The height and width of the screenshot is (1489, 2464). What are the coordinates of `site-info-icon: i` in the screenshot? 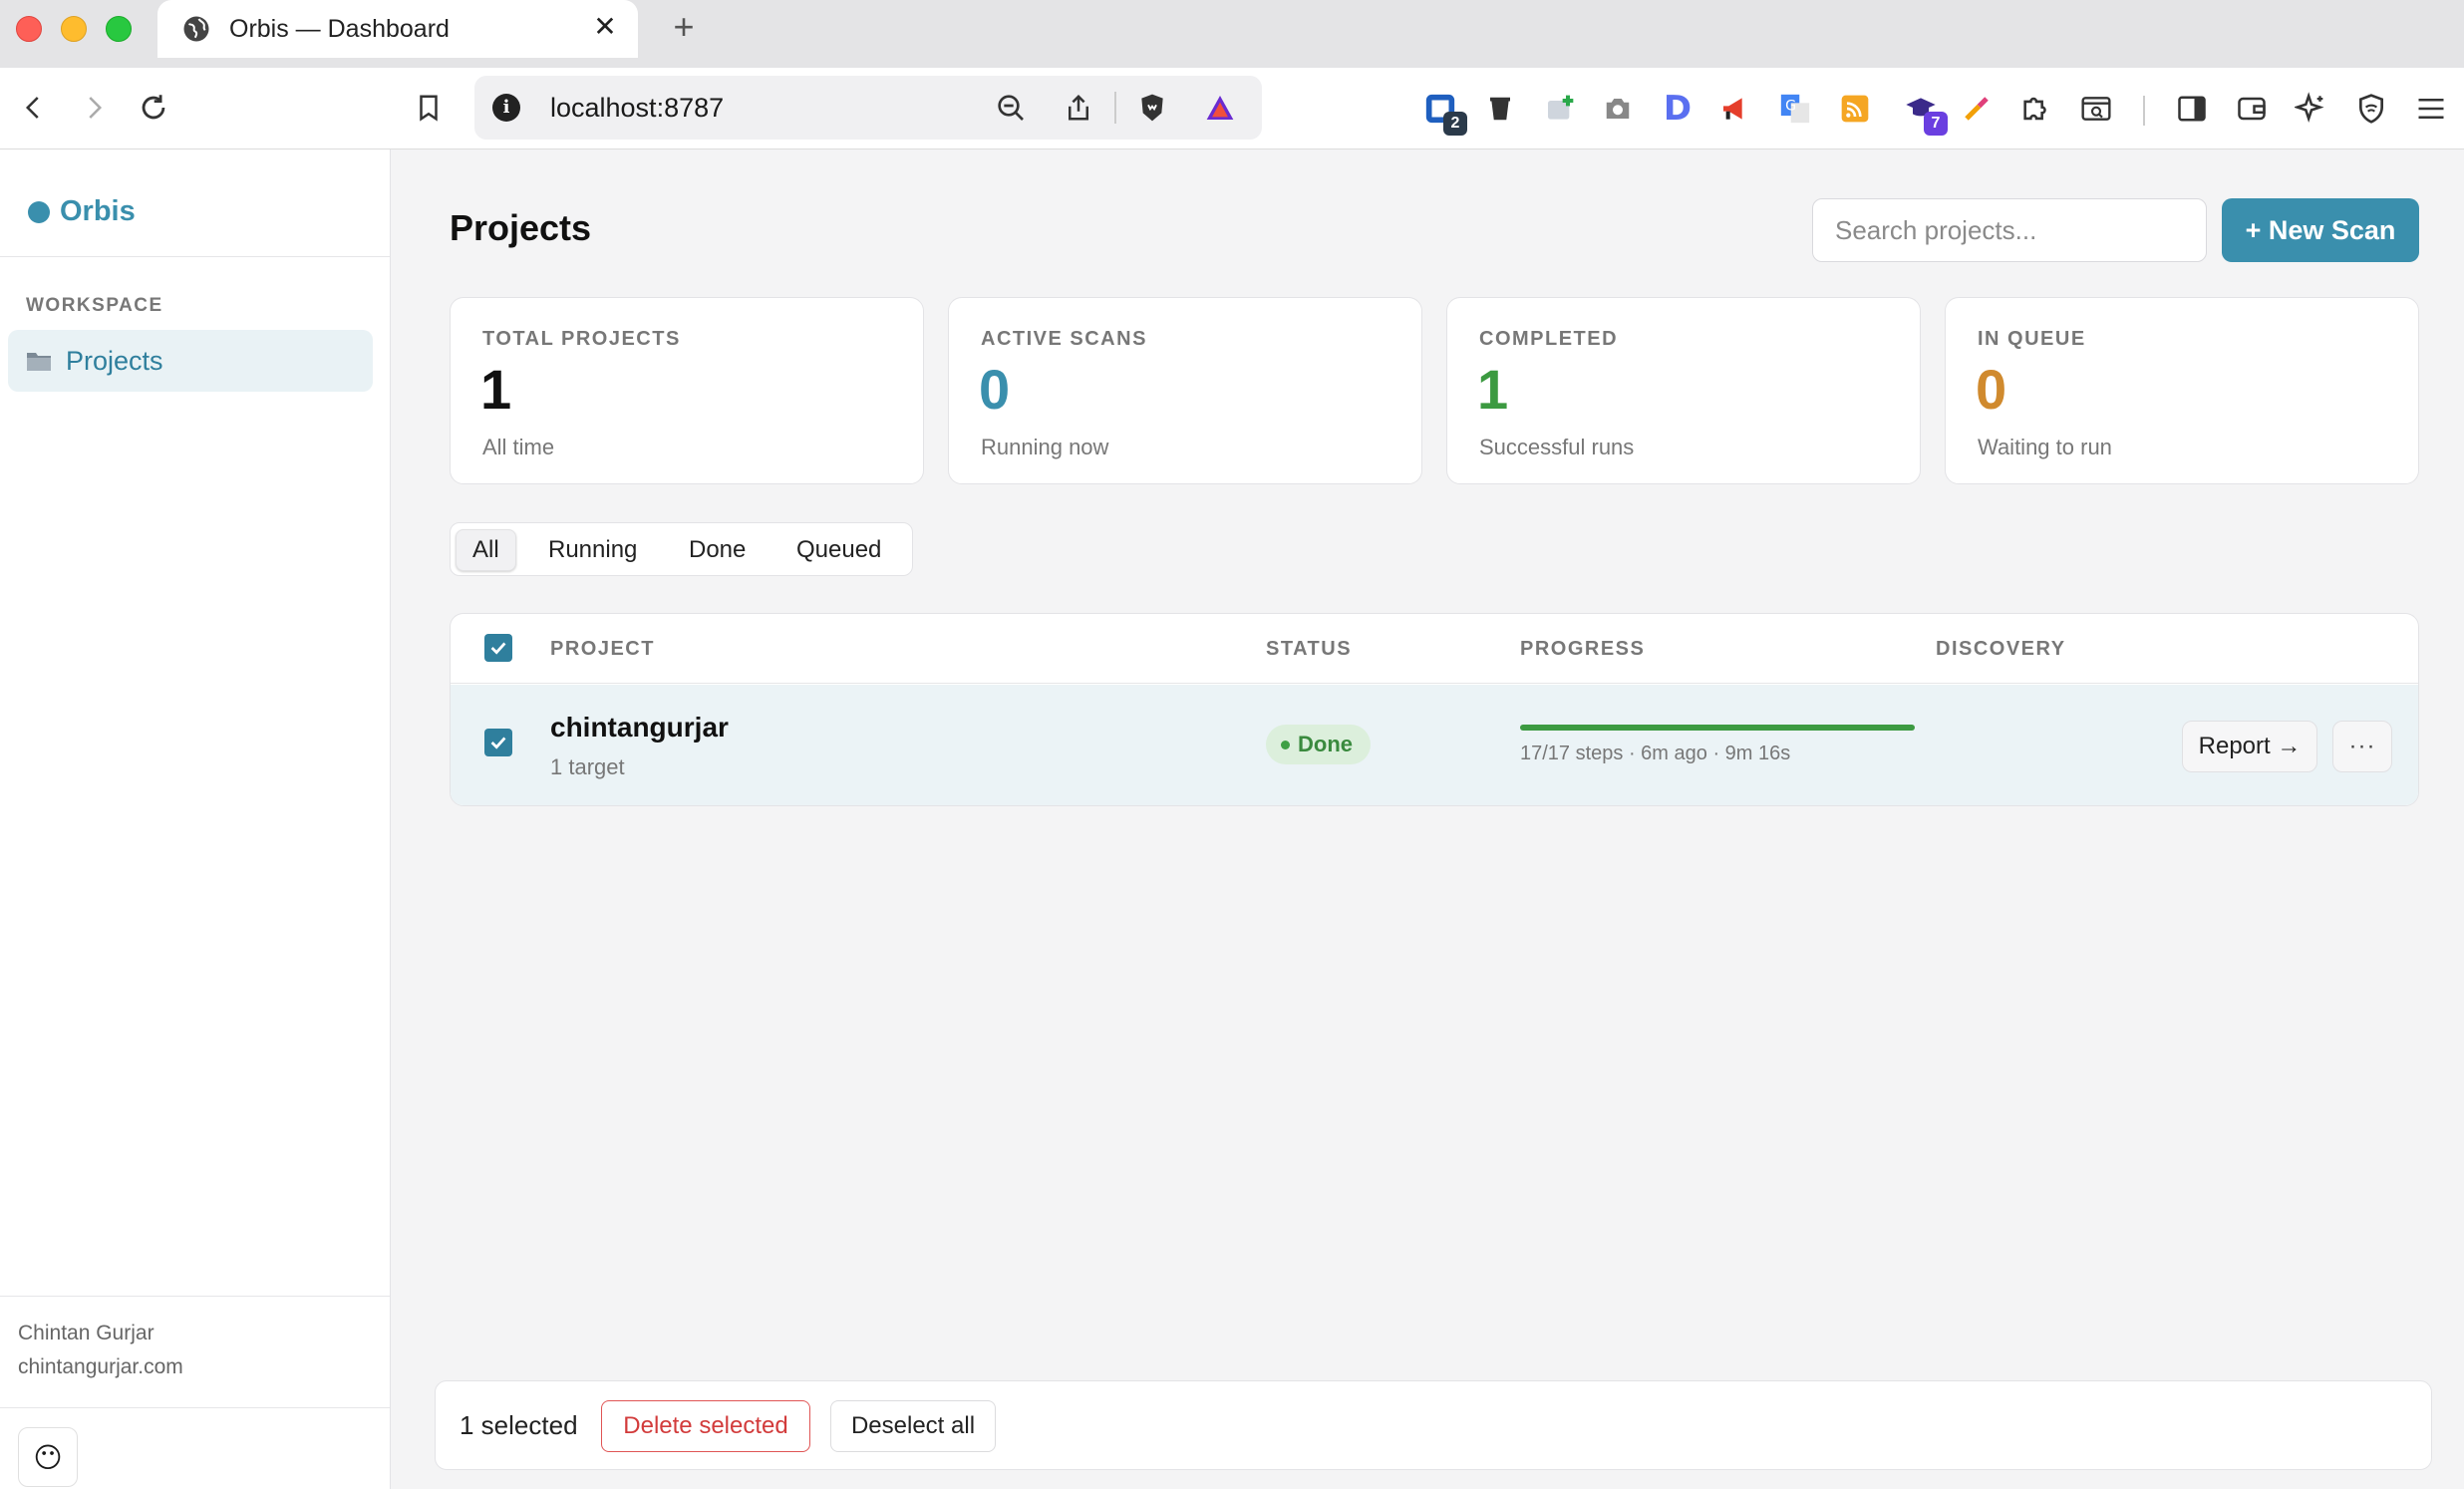 It's located at (506, 108).